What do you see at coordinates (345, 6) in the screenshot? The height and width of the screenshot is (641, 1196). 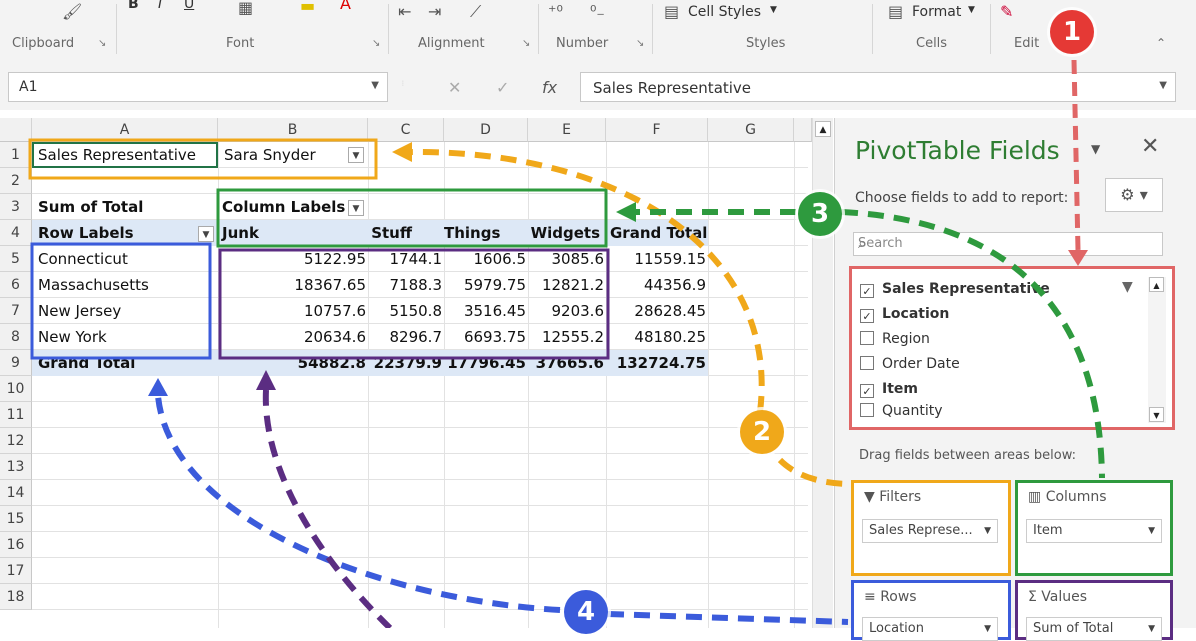 I see `font-color-icon: A` at bounding box center [345, 6].